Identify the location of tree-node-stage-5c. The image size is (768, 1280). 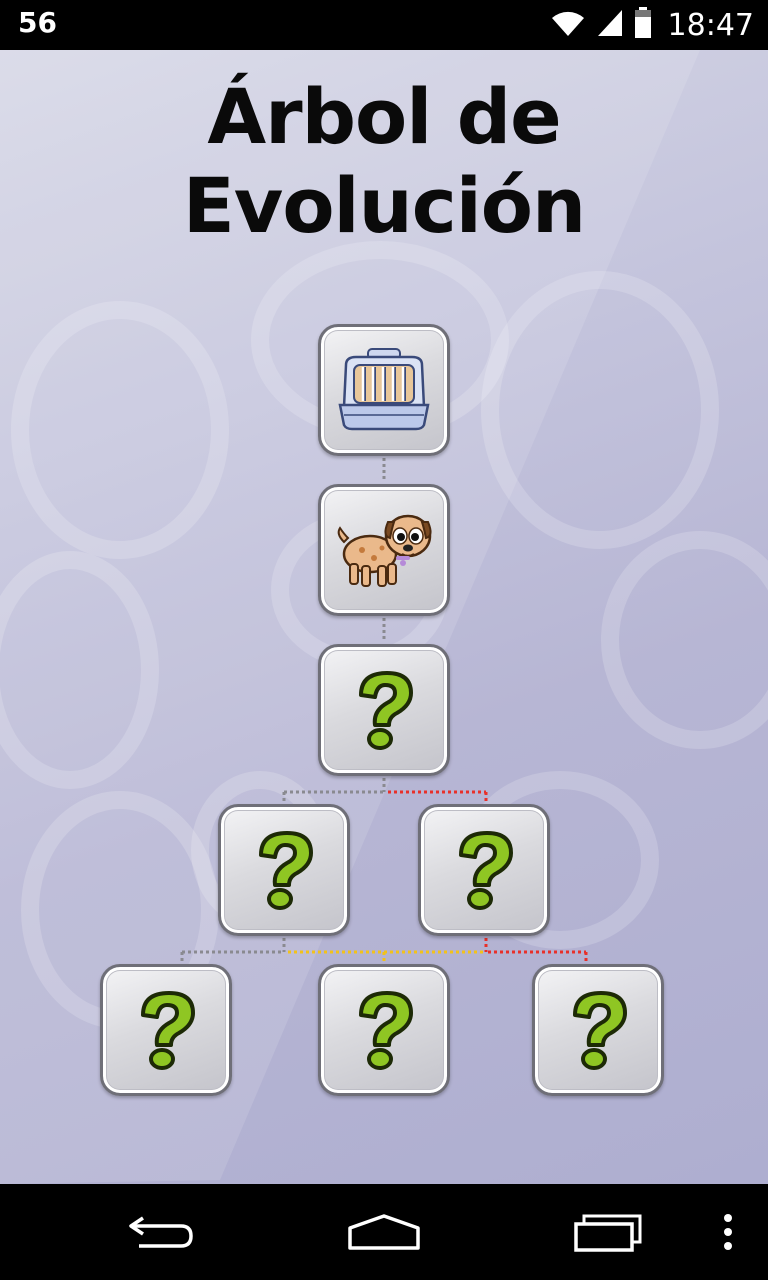
(598, 1030).